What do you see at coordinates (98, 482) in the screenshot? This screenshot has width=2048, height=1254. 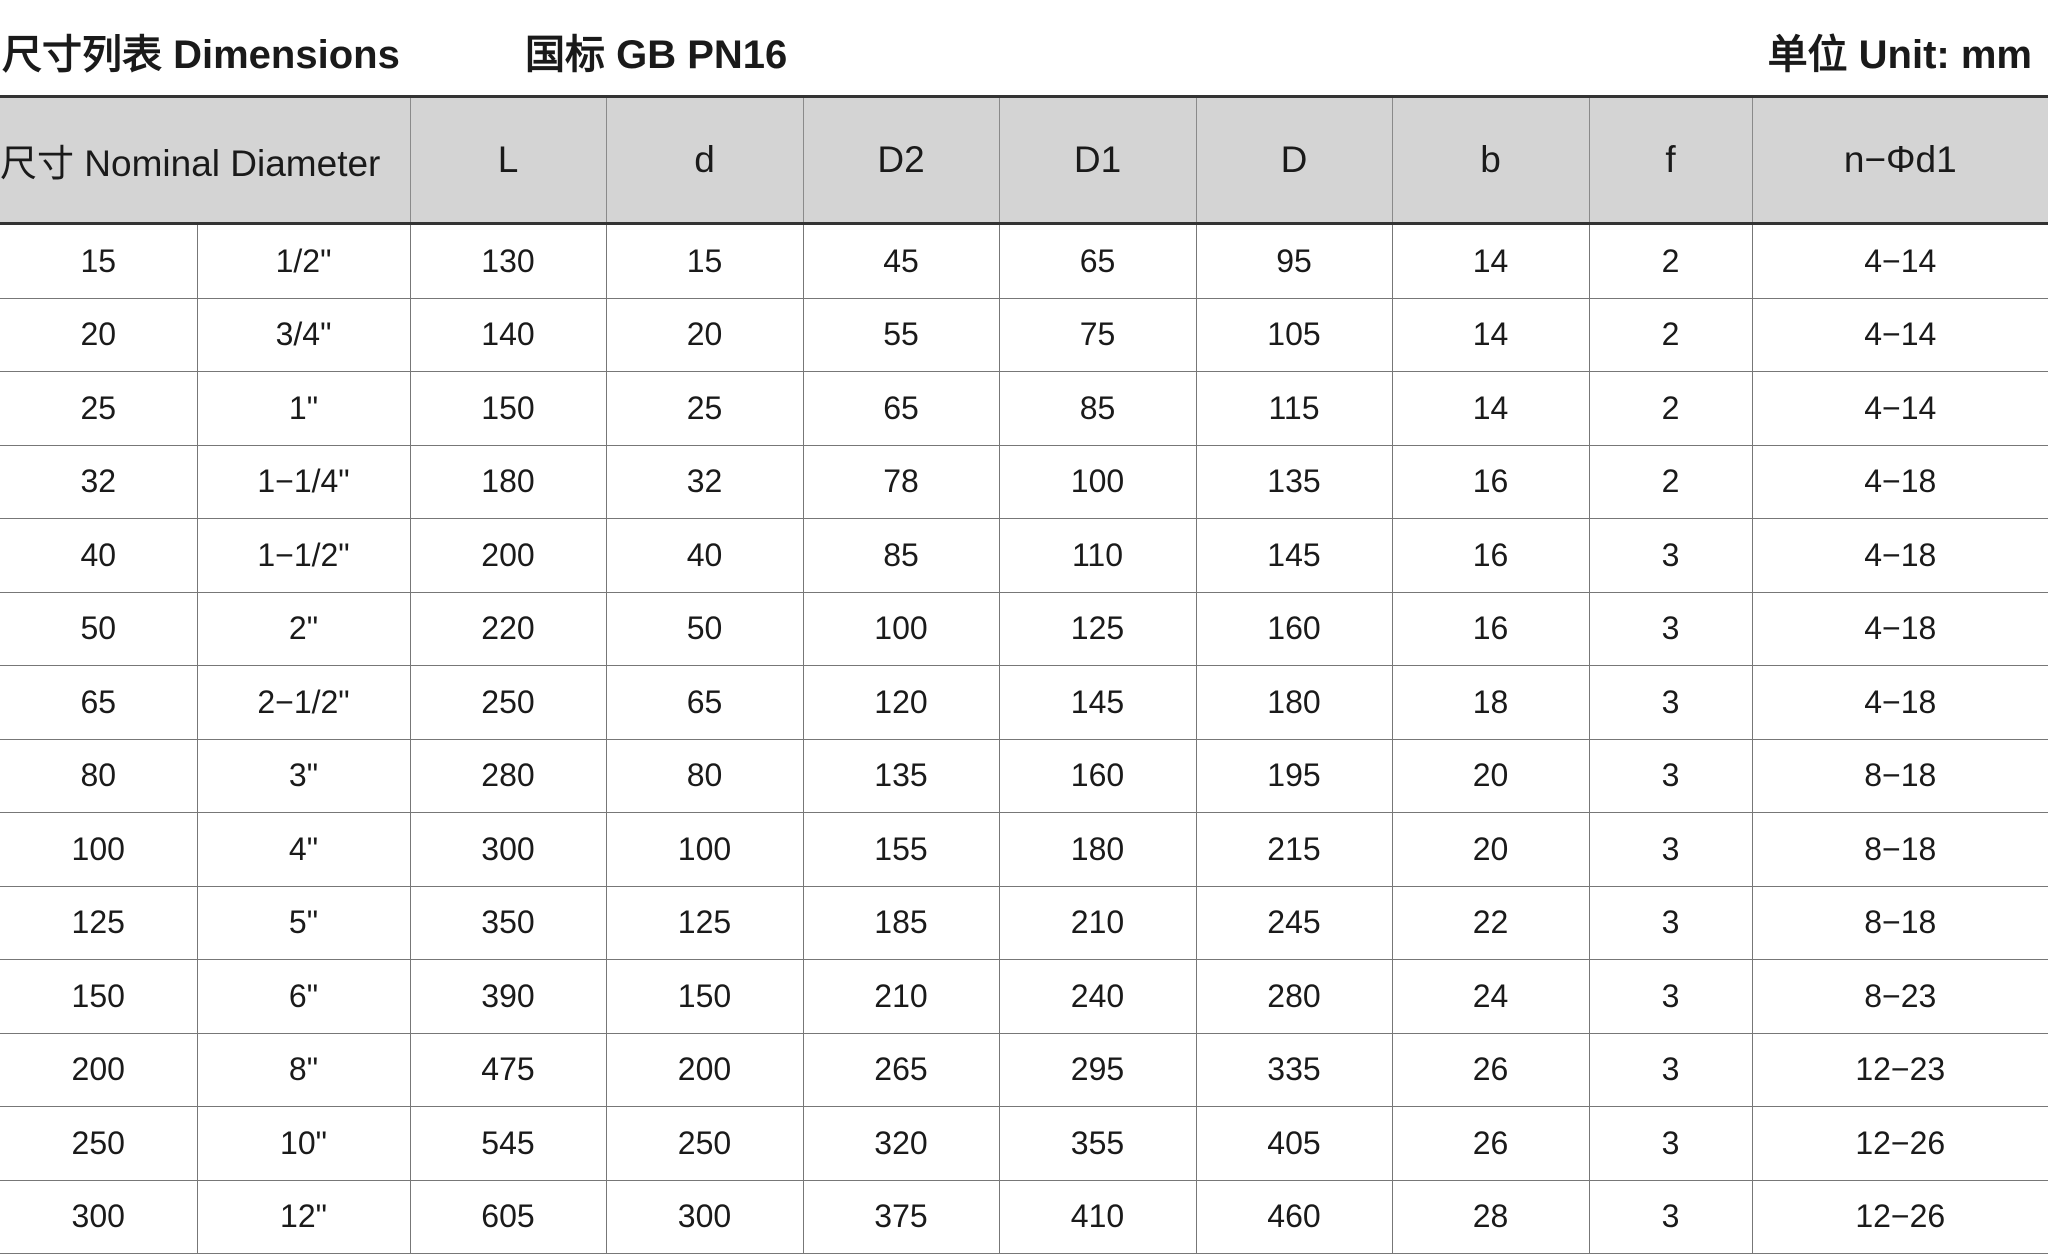 I see `table-cell: 32` at bounding box center [98, 482].